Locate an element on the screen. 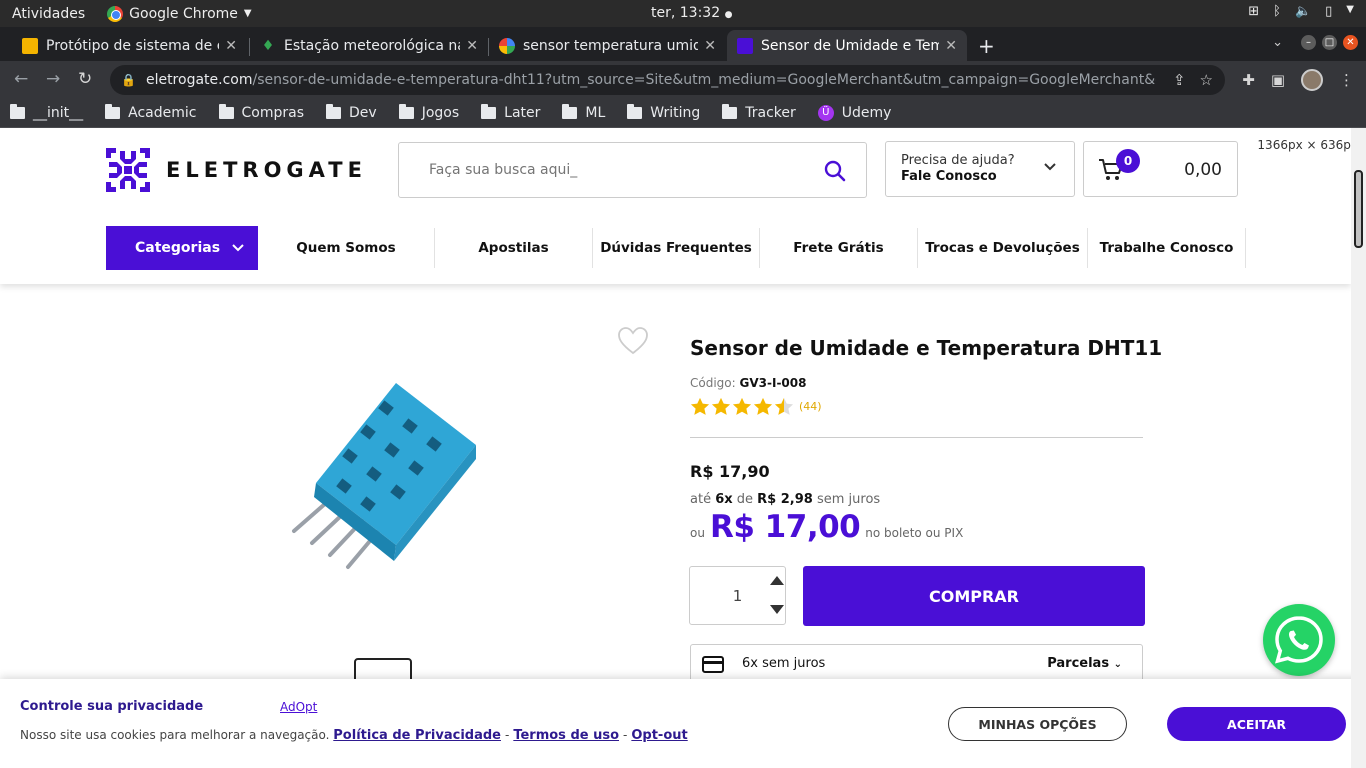 Image resolution: width=1366 pixels, height=768 pixels. bookmark-jogos: Jogos is located at coordinates (428, 112).